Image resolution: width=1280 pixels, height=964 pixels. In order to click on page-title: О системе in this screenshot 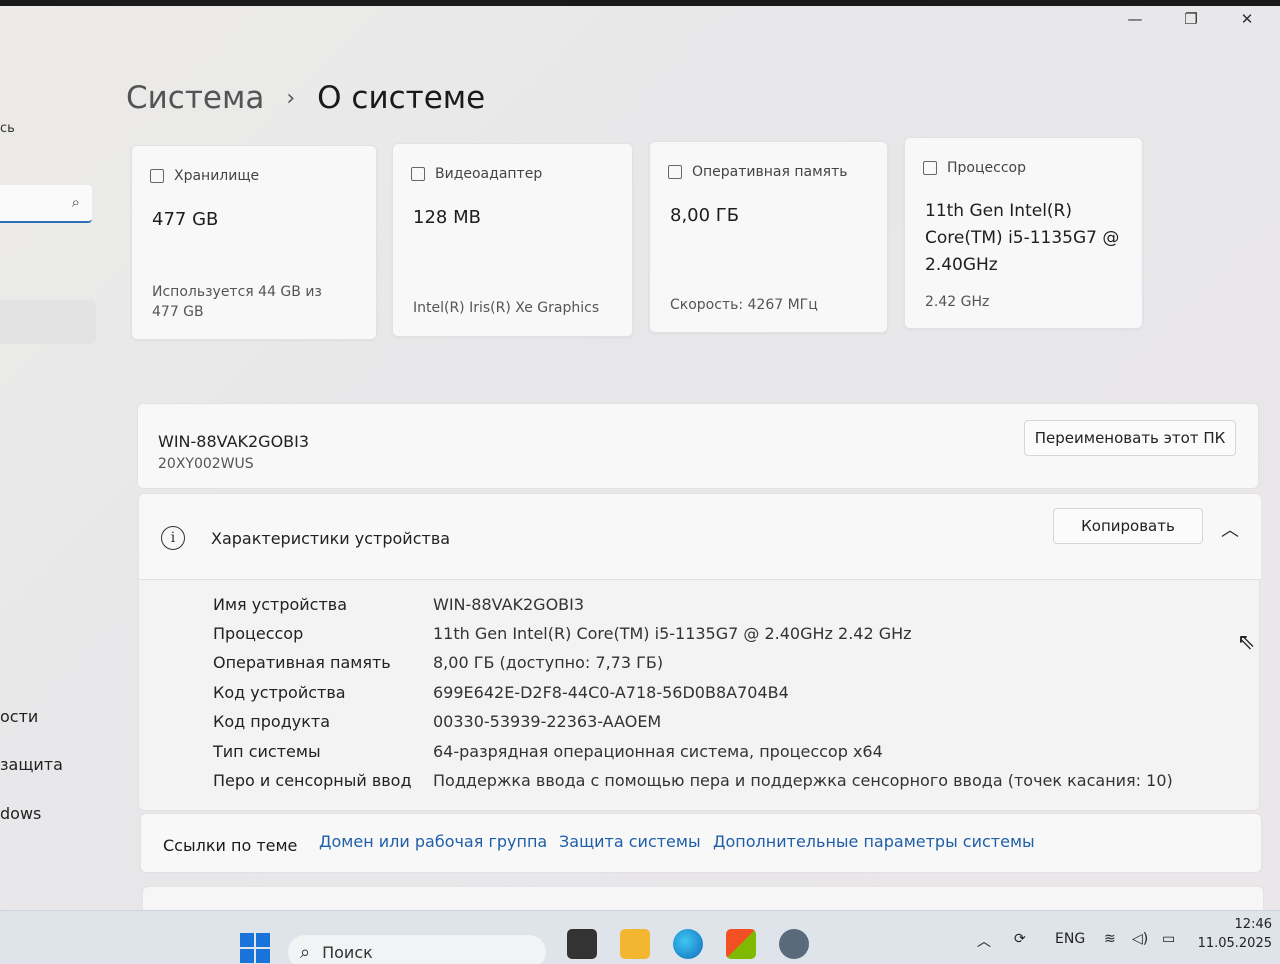, I will do `click(401, 98)`.